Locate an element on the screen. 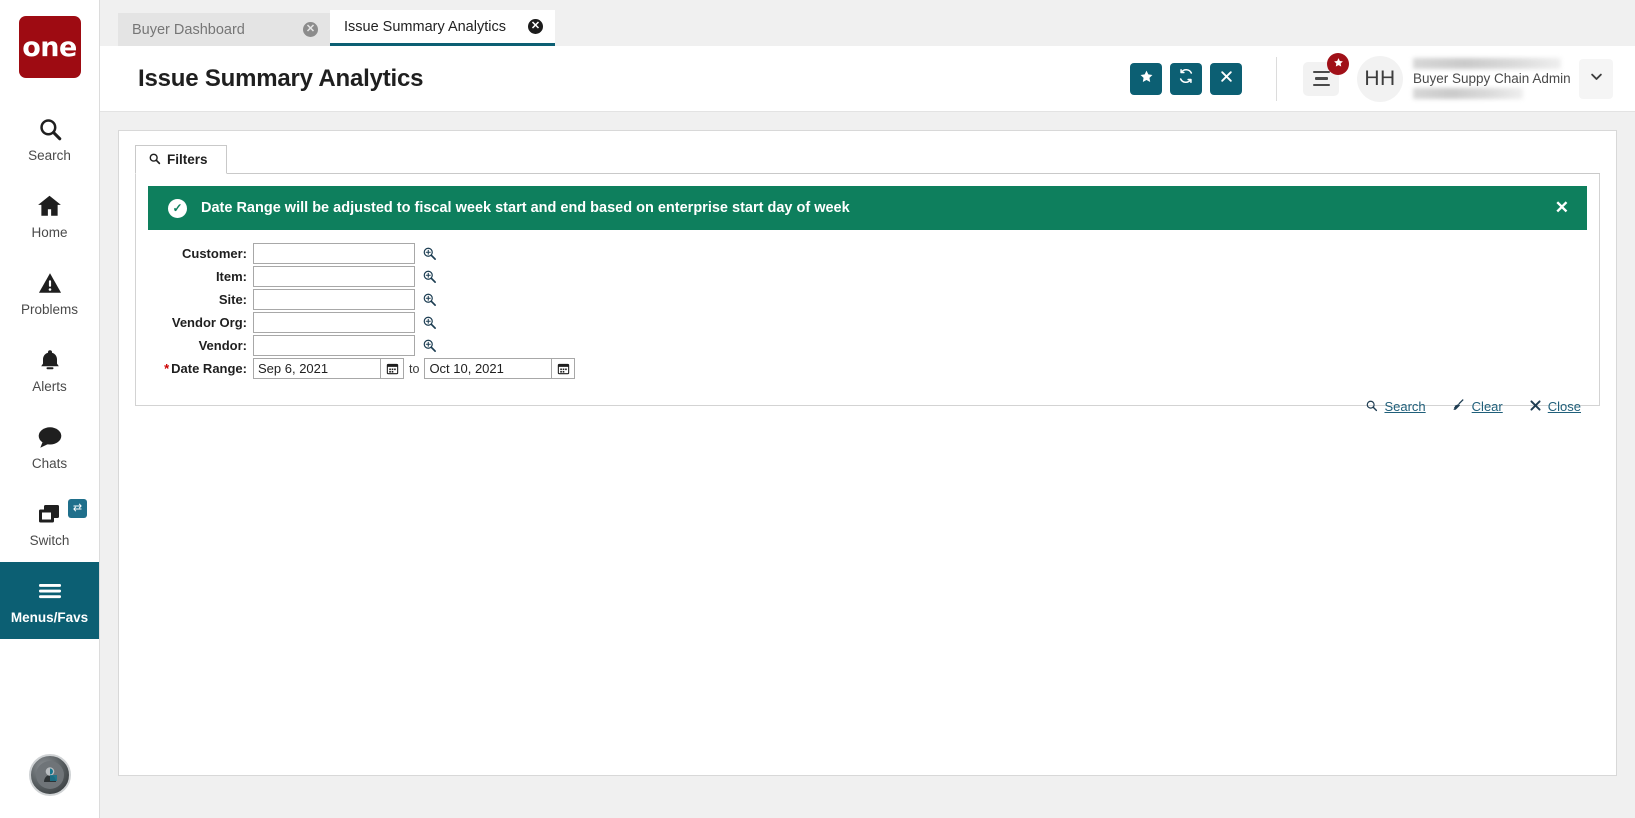 This screenshot has height=818, width=1635. refresh-button is located at coordinates (1186, 78).